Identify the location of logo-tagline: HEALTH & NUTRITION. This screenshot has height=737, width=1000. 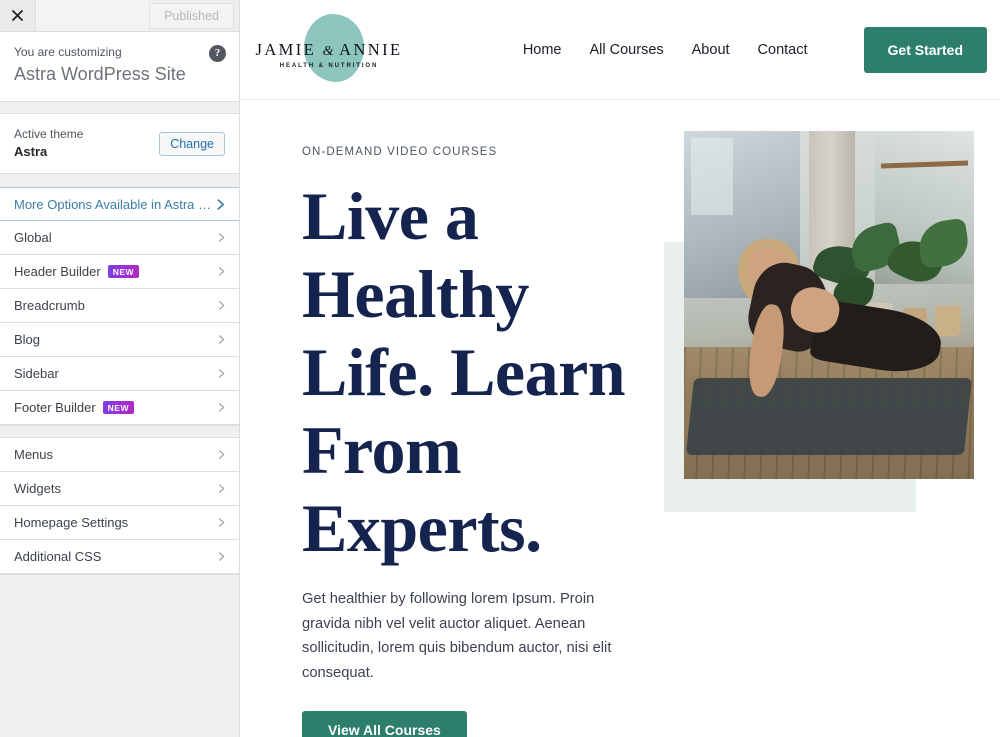
(329, 65).